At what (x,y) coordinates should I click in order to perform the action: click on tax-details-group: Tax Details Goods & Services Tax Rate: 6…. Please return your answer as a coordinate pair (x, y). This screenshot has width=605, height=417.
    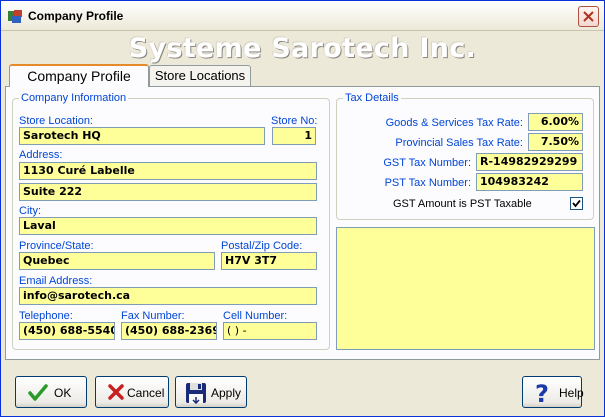
    Looking at the image, I should click on (465, 156).